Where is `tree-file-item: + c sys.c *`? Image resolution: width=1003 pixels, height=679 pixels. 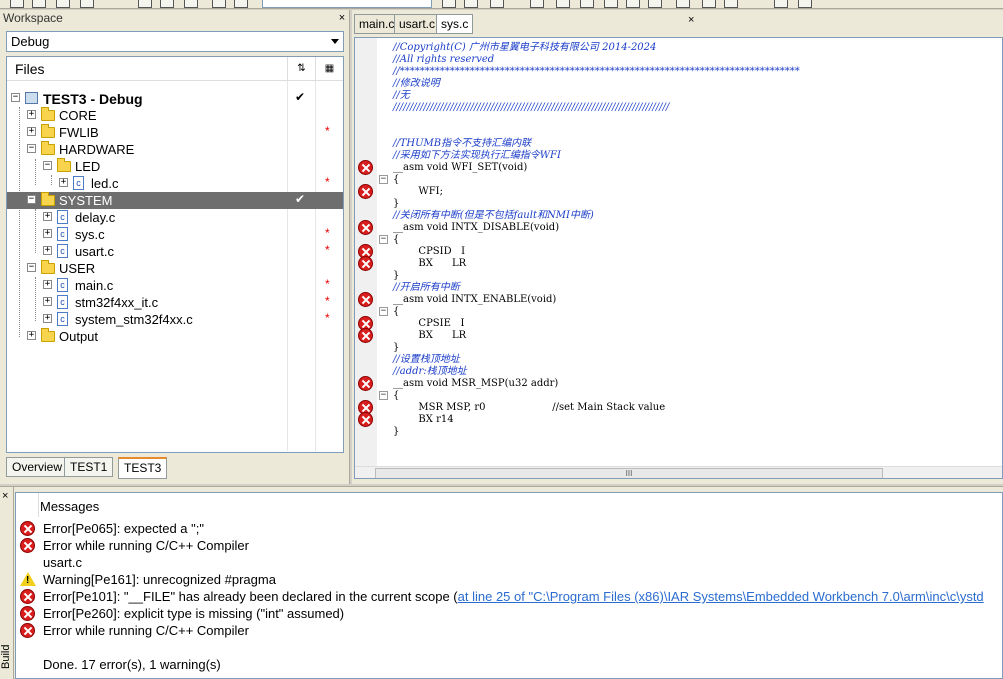 tree-file-item: + c sys.c * is located at coordinates (175, 234).